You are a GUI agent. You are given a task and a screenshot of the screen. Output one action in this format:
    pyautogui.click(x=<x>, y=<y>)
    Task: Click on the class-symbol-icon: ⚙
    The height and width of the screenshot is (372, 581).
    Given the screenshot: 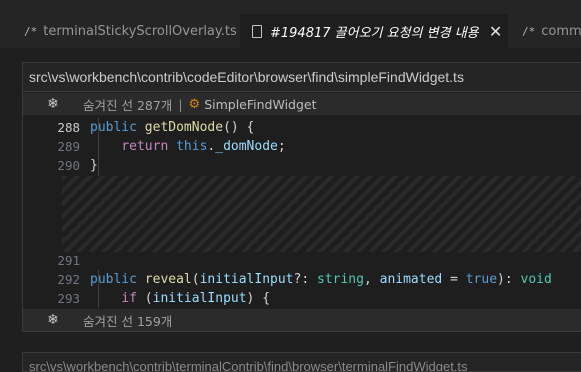 What is the action you would take?
    pyautogui.click(x=194, y=104)
    